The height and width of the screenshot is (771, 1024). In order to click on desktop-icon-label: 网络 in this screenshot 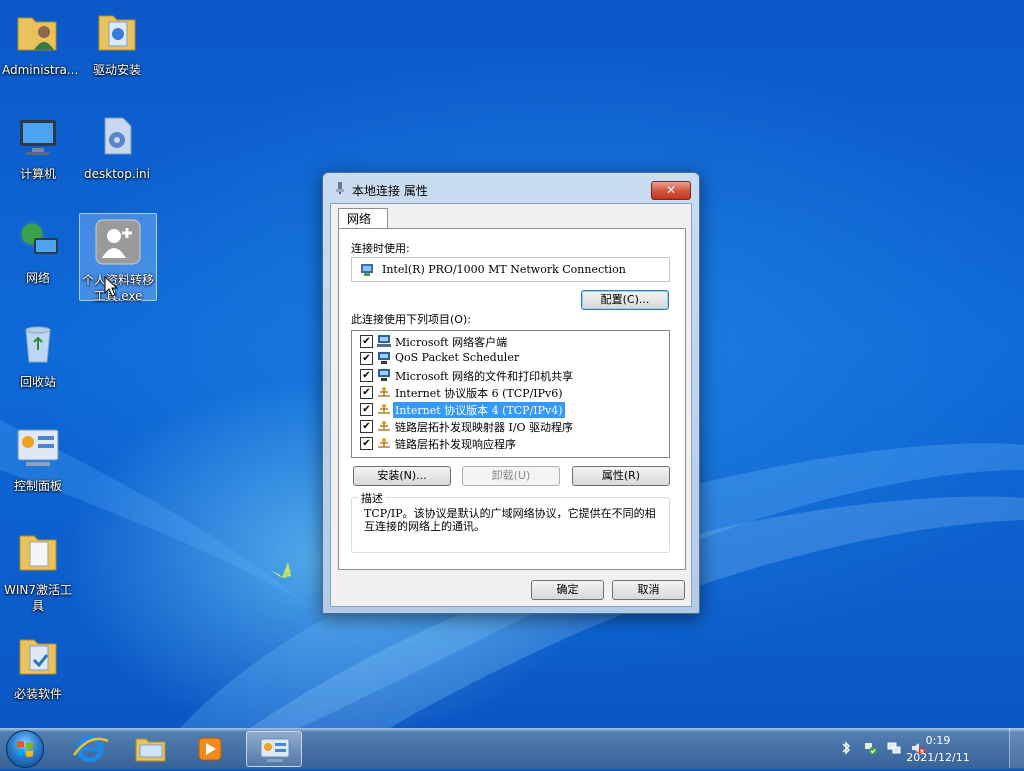, I will do `click(37, 278)`.